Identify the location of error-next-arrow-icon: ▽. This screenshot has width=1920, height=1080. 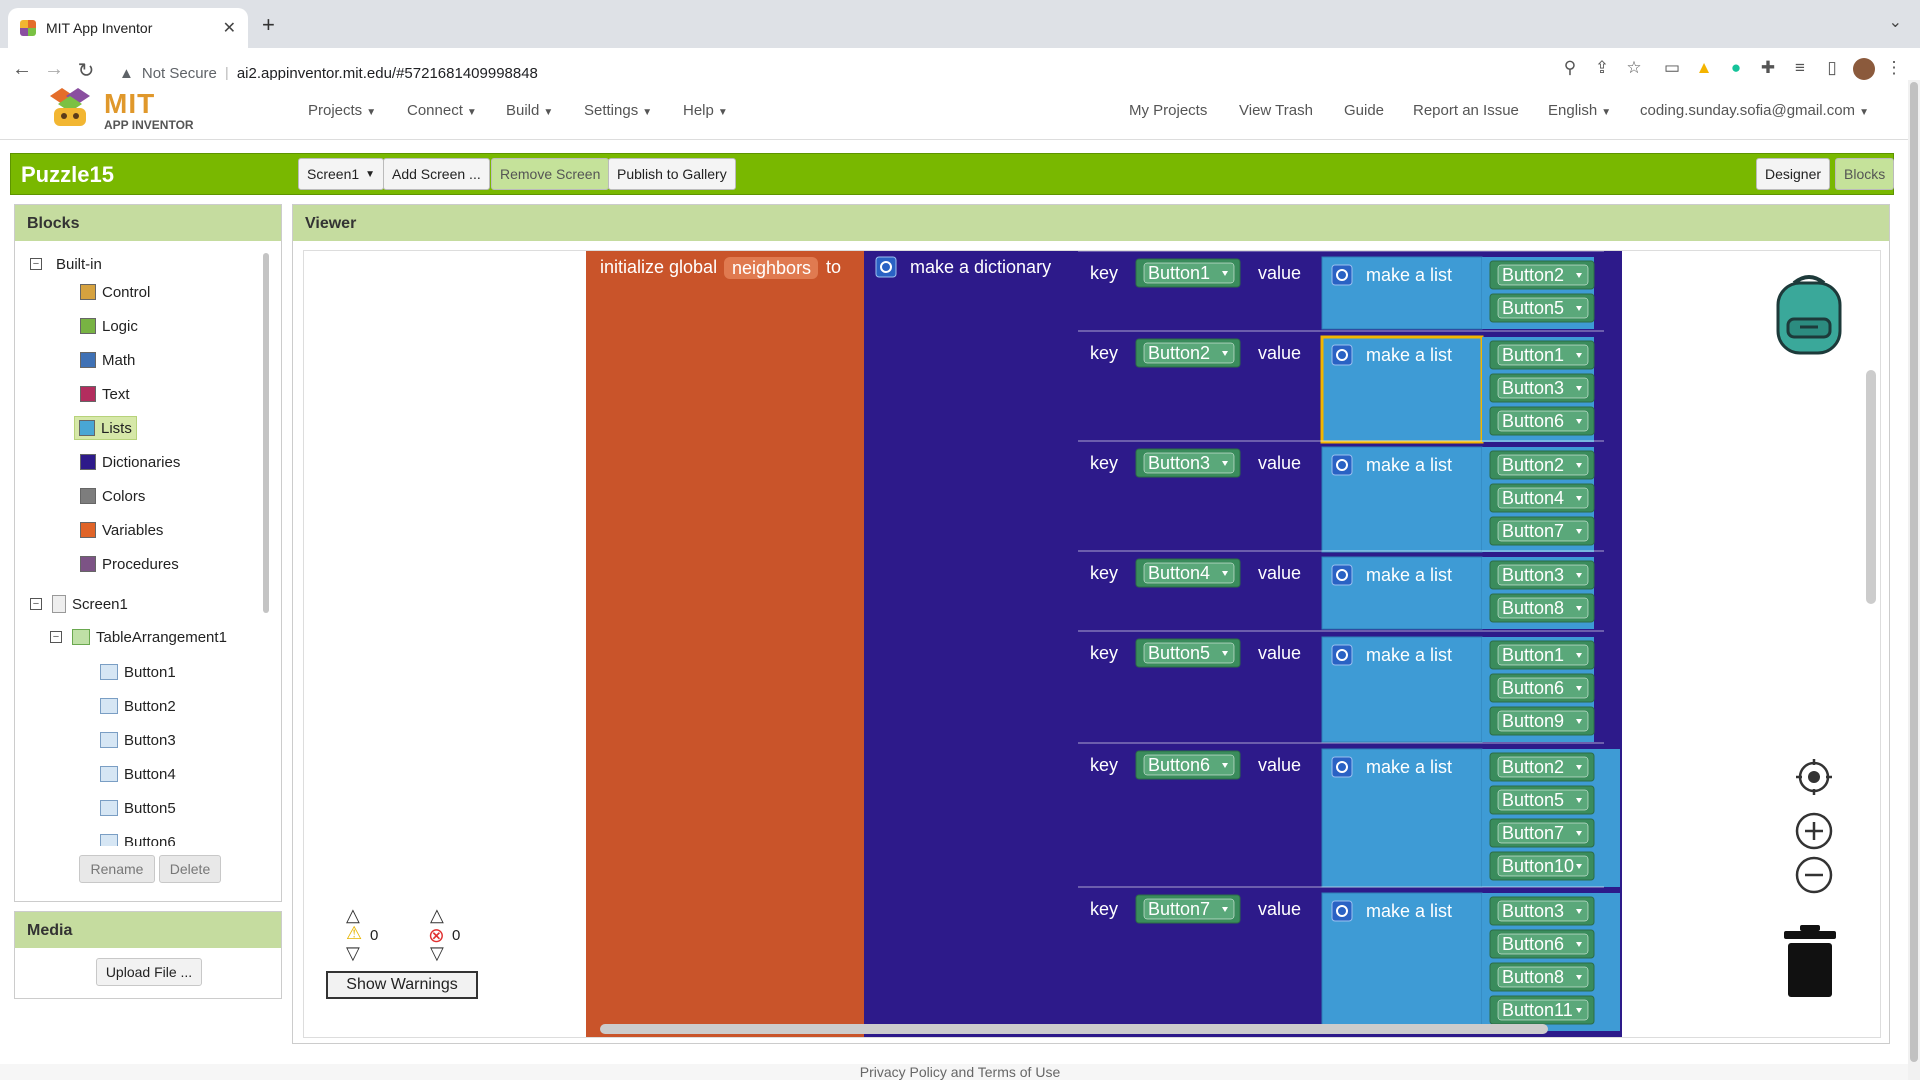
(437, 953).